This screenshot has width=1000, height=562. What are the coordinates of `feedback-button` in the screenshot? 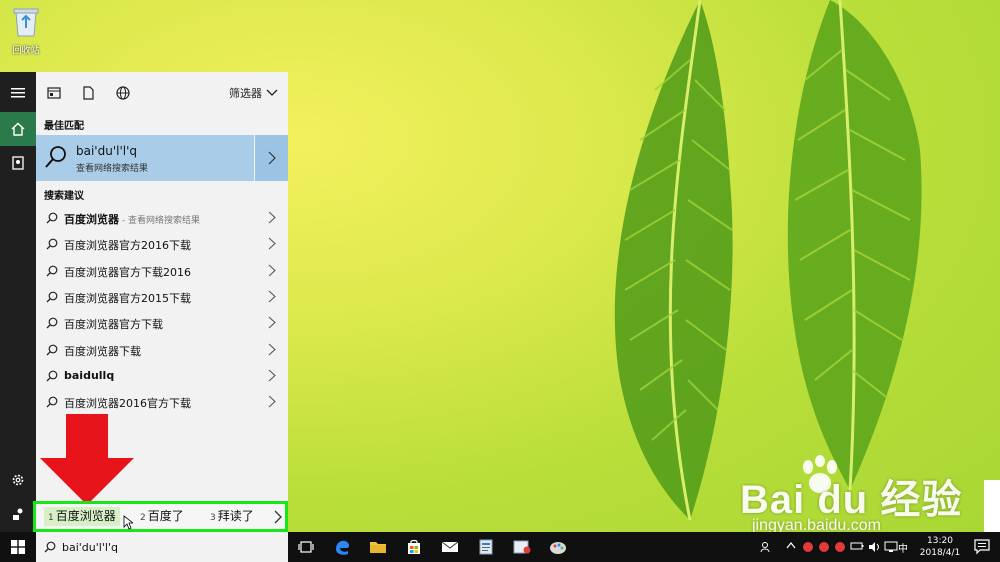 It's located at (18, 514).